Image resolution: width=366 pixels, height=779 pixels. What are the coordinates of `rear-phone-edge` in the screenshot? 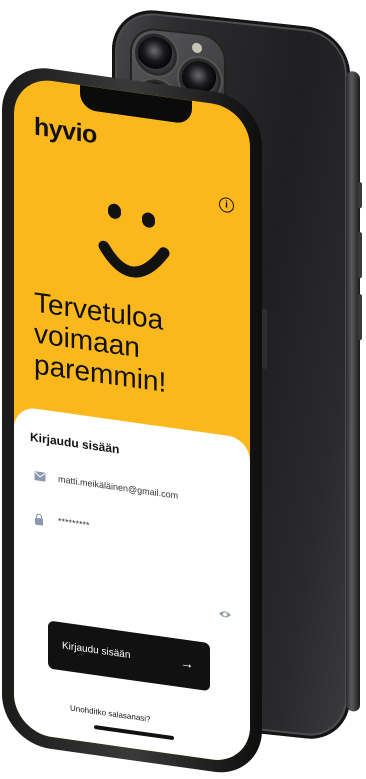 It's located at (353, 391).